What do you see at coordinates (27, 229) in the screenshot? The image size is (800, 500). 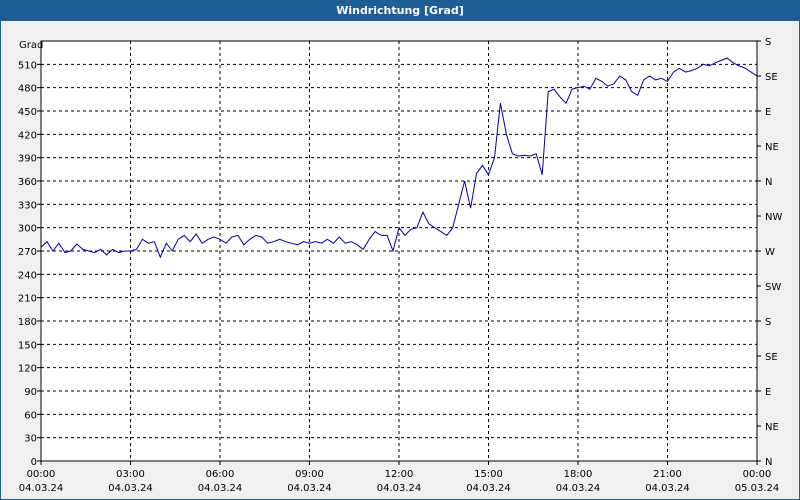 I see `y-tick-label: 300` at bounding box center [27, 229].